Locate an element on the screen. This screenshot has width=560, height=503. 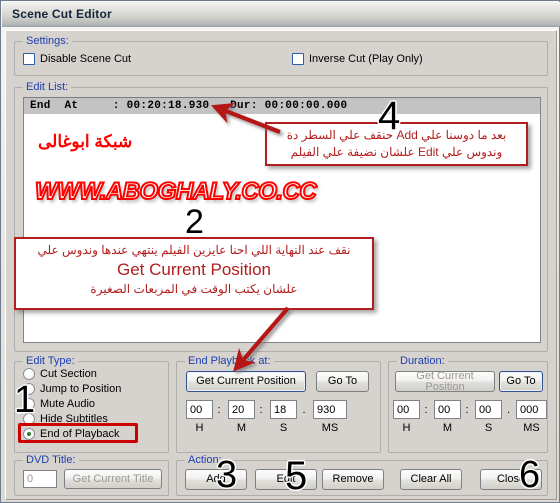
window-titlebar: Scene Cut Editor is located at coordinates (281, 14).